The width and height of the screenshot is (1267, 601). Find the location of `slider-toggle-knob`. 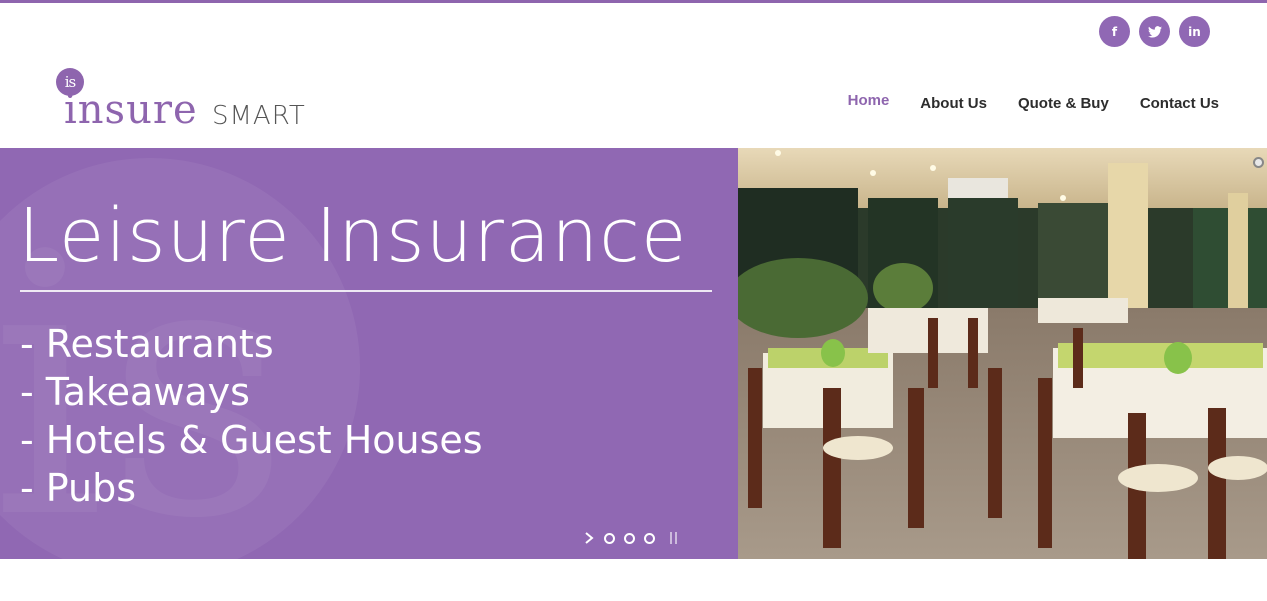

slider-toggle-knob is located at coordinates (1258, 162).